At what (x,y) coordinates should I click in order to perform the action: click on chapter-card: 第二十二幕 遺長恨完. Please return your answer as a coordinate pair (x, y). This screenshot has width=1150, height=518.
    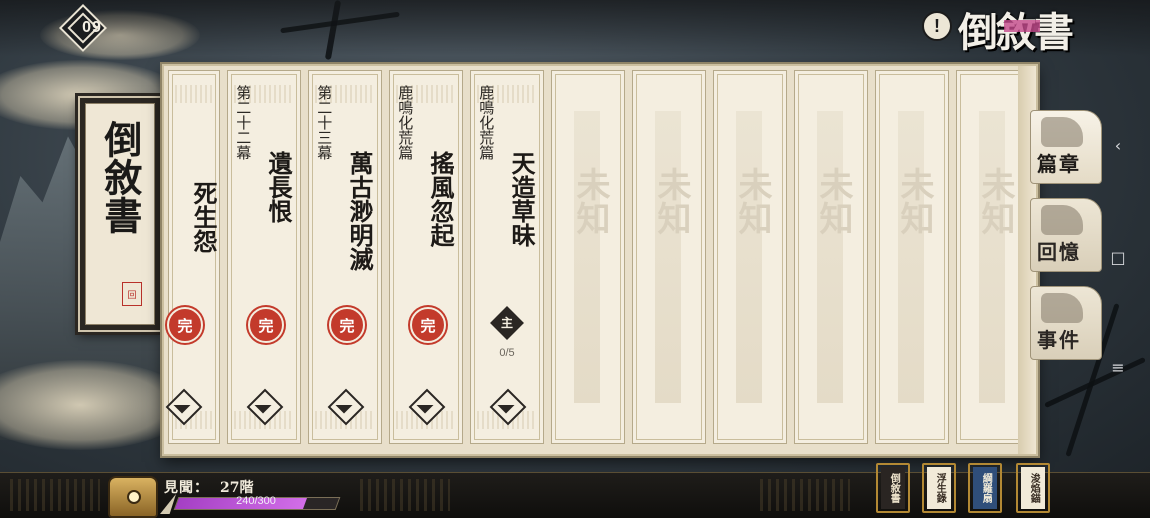
    Looking at the image, I should click on (264, 257).